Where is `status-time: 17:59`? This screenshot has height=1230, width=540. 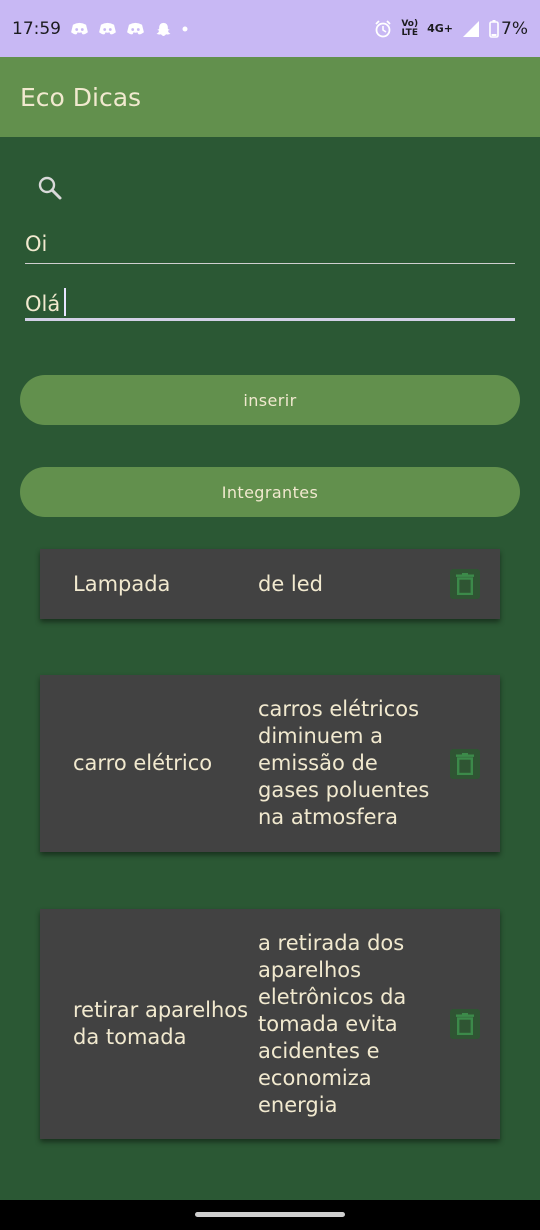 status-time: 17:59 is located at coordinates (36, 28).